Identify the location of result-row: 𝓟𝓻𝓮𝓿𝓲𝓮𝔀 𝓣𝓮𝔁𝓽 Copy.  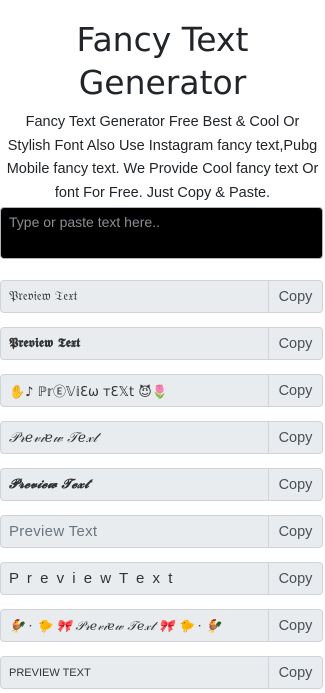
(161, 484).